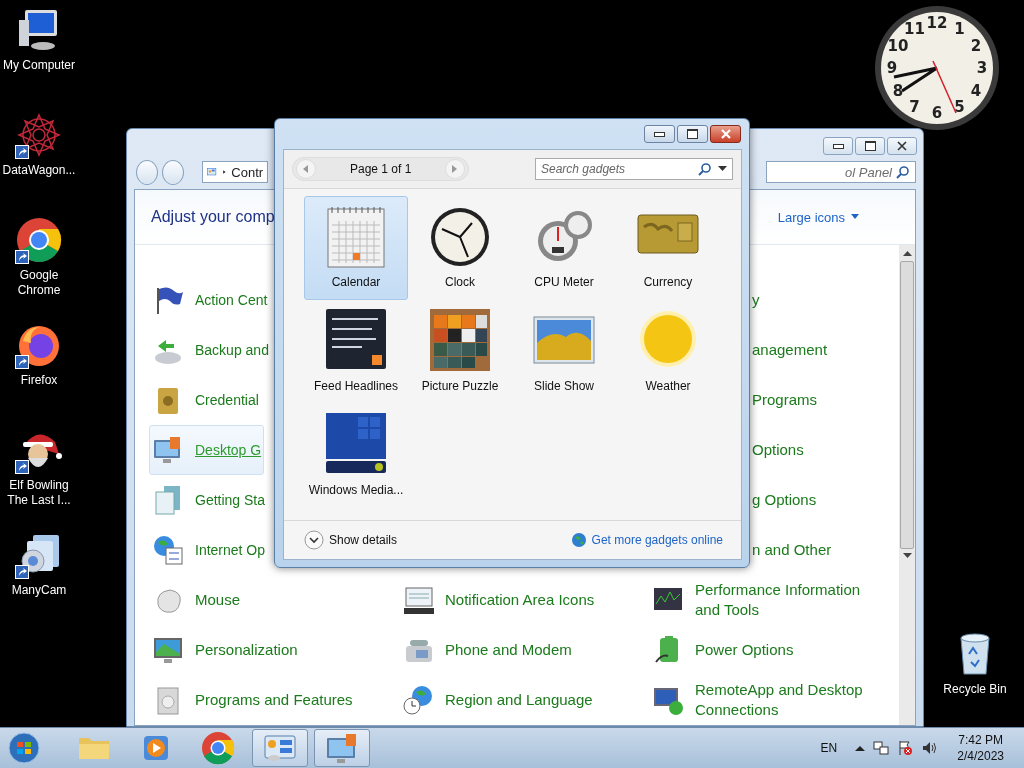 This screenshot has height=768, width=1024. Describe the element at coordinates (779, 450) in the screenshot. I see `control-panel-link: Options` at that location.